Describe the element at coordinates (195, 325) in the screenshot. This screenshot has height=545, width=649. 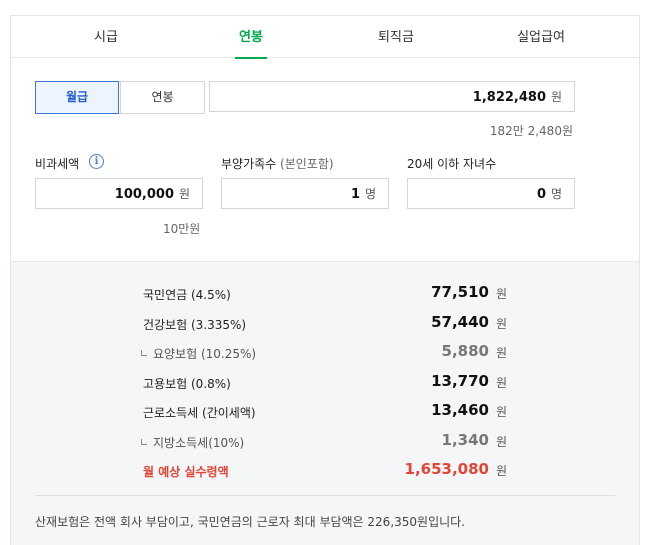
I see `result-label: 건강보험 (3.335%)` at that location.